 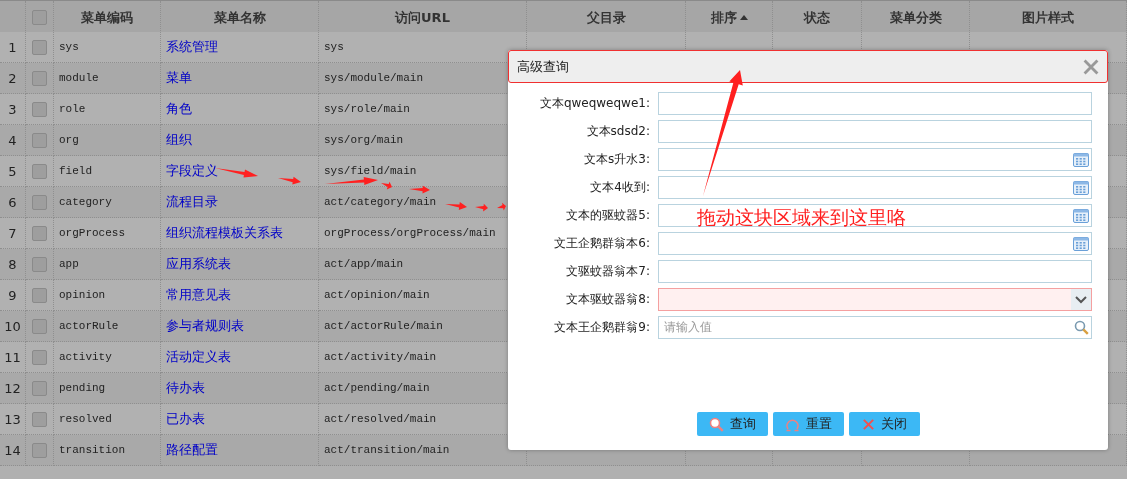 I want to click on row-number: 7, so click(x=13, y=233).